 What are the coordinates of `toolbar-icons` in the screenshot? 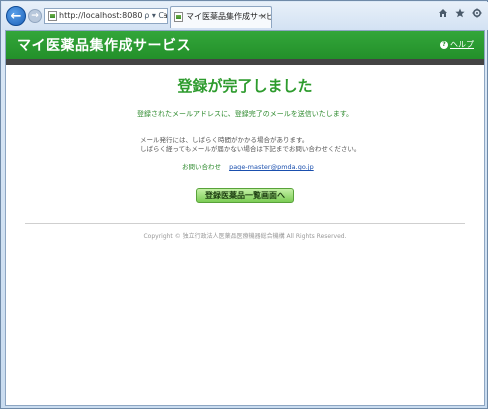 It's located at (460, 13).